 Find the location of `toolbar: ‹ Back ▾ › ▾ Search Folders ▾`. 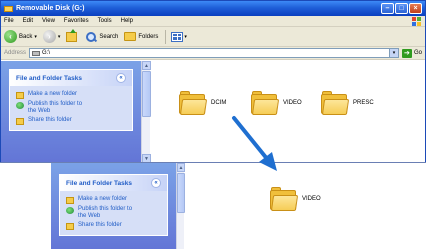

toolbar: ‹ Back ▾ › ▾ Search Folders ▾ is located at coordinates (213, 37).